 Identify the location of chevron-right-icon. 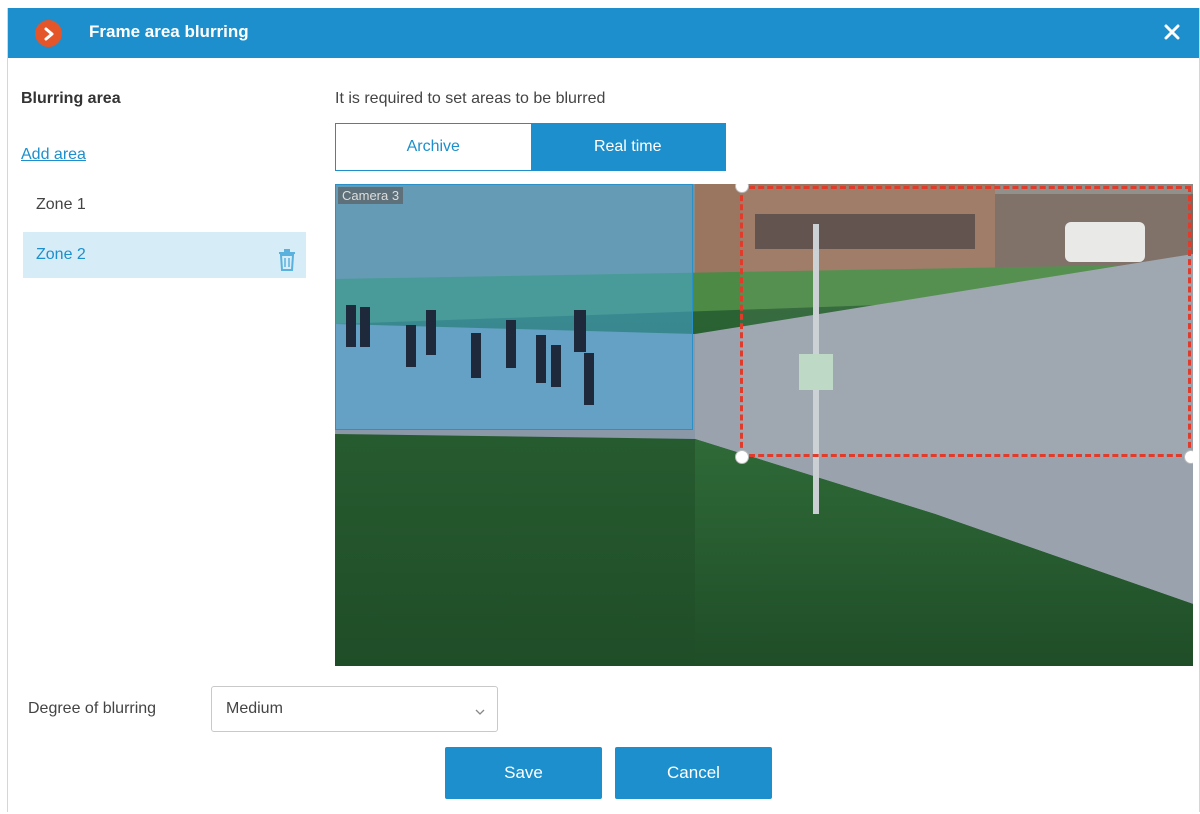
(48, 33).